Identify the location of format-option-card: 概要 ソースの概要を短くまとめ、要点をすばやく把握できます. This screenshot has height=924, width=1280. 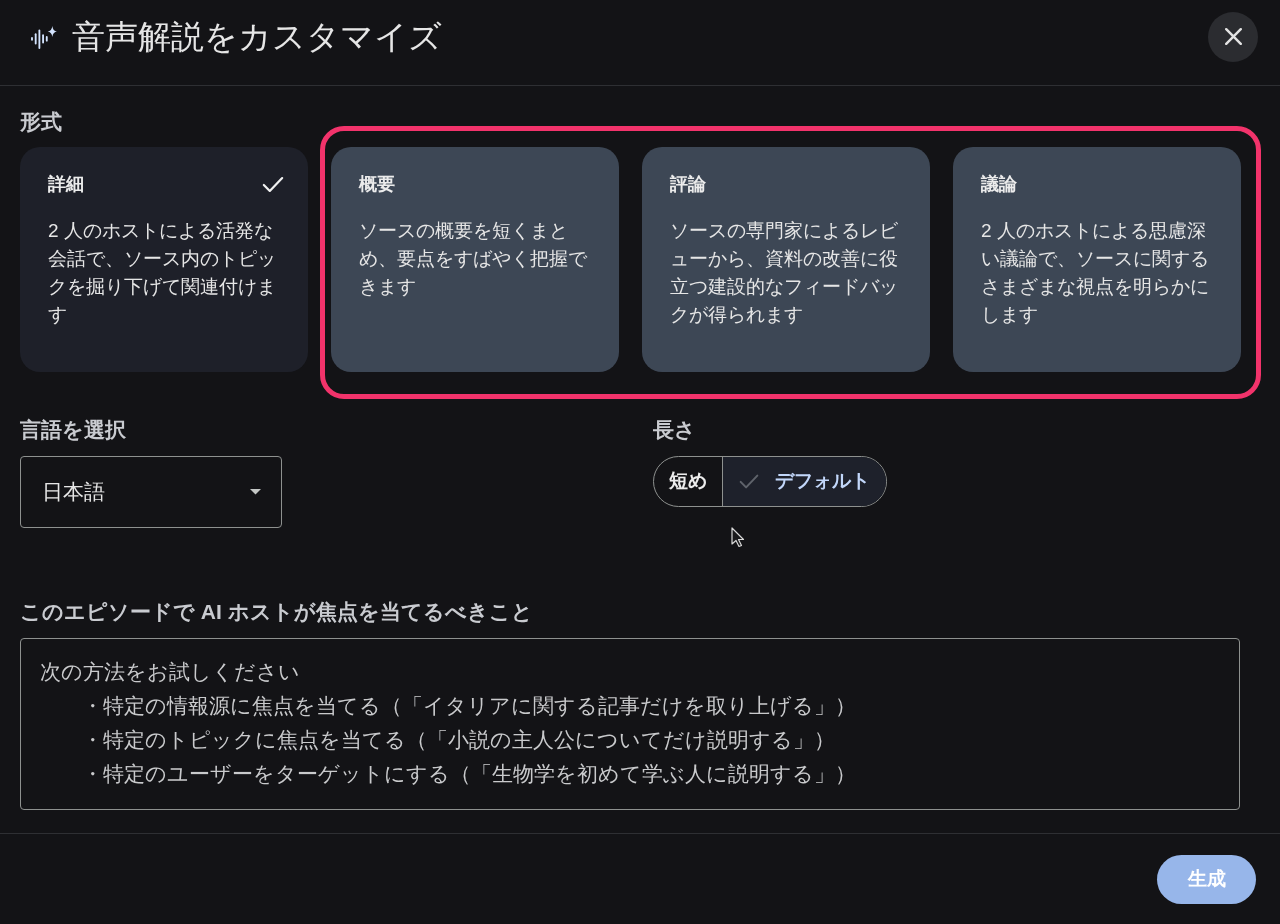
(475, 259).